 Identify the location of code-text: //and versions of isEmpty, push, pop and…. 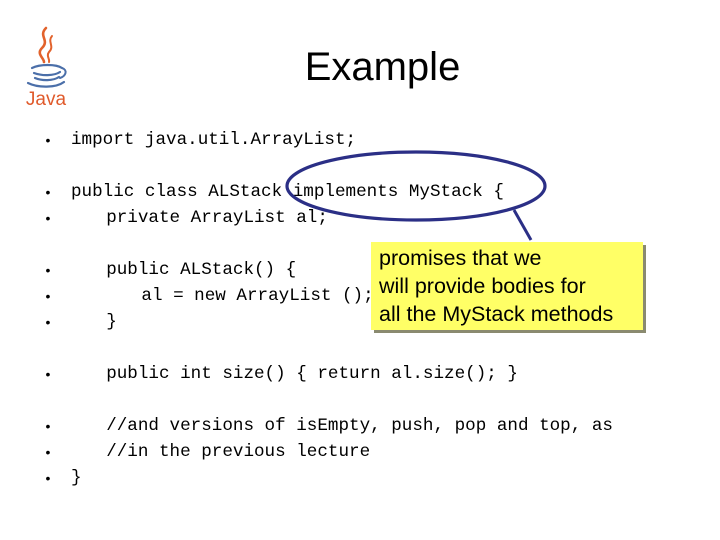
(359, 426).